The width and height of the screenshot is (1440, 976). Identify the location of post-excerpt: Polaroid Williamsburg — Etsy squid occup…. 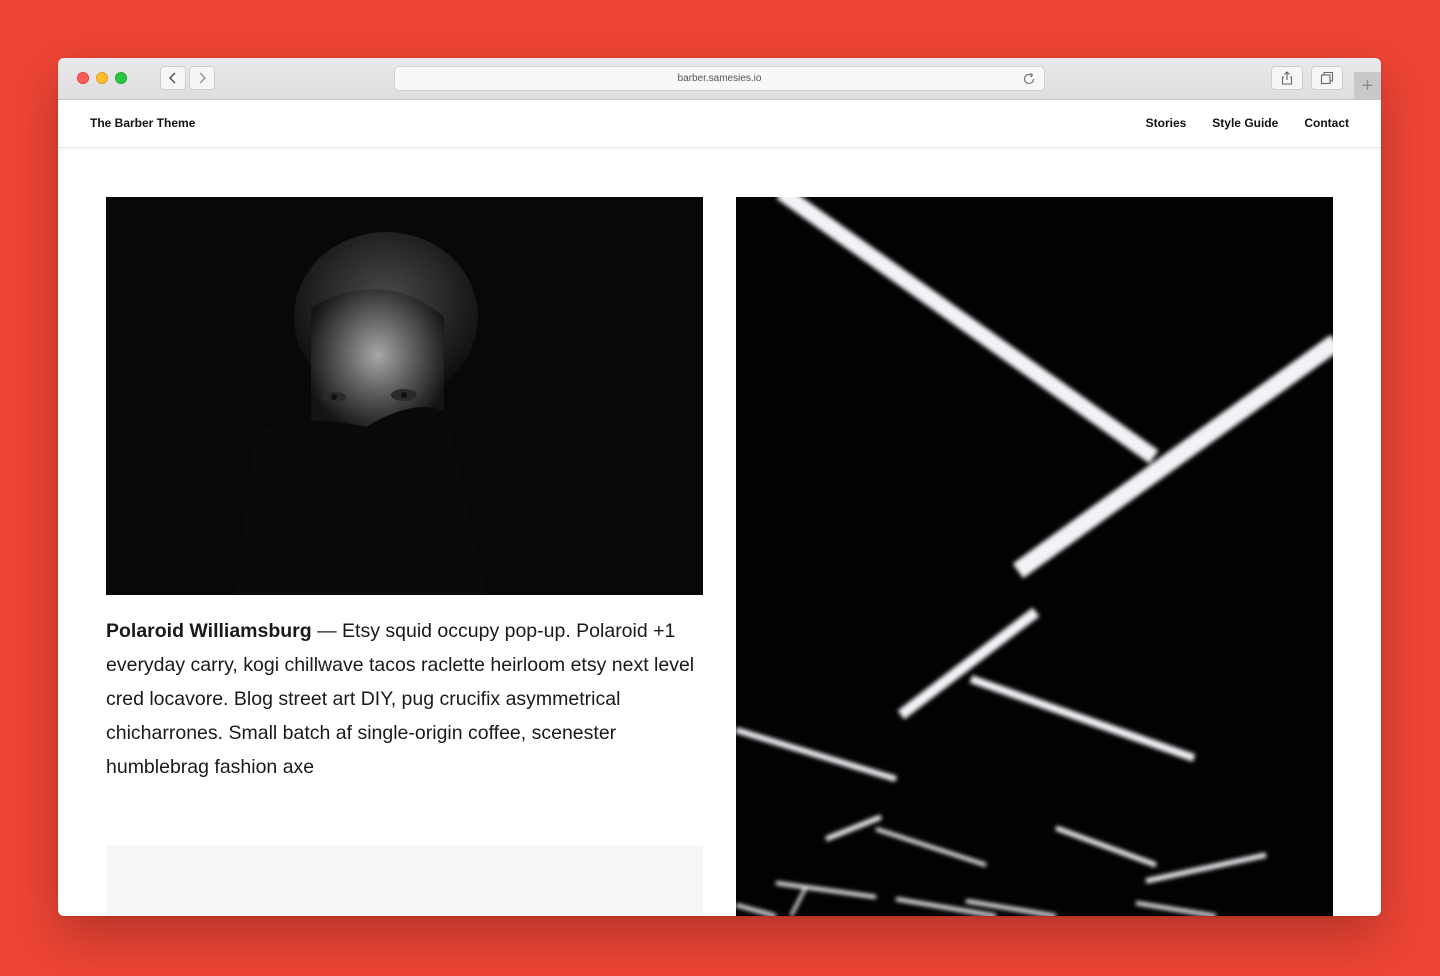
(406, 699).